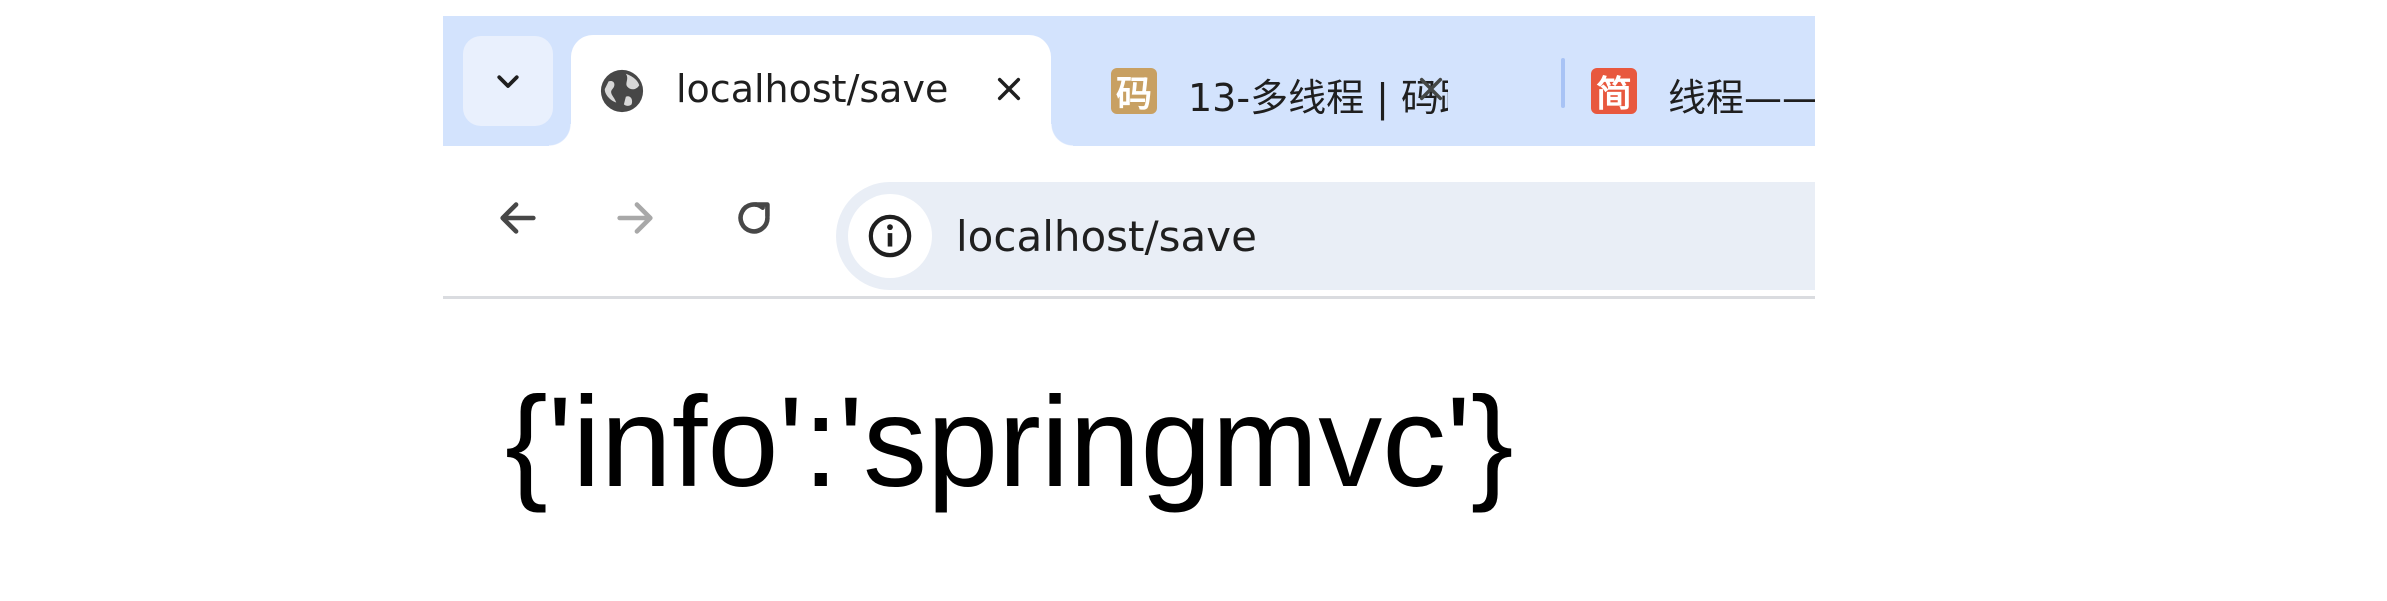 Image resolution: width=2387 pixels, height=601 pixels. I want to click on arrow-right-icon, so click(635, 218).